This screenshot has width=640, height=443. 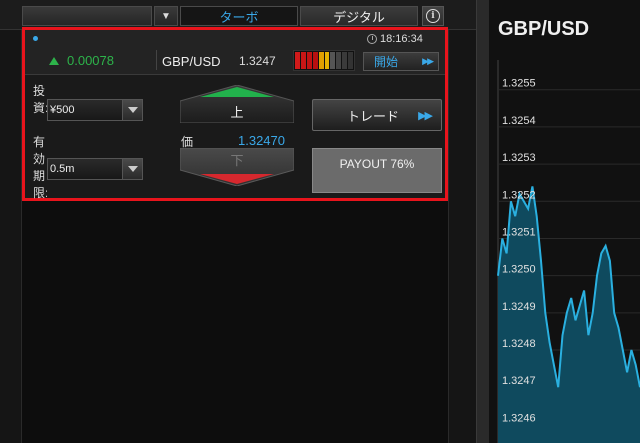 I want to click on panel-divider, so click(x=483, y=221).